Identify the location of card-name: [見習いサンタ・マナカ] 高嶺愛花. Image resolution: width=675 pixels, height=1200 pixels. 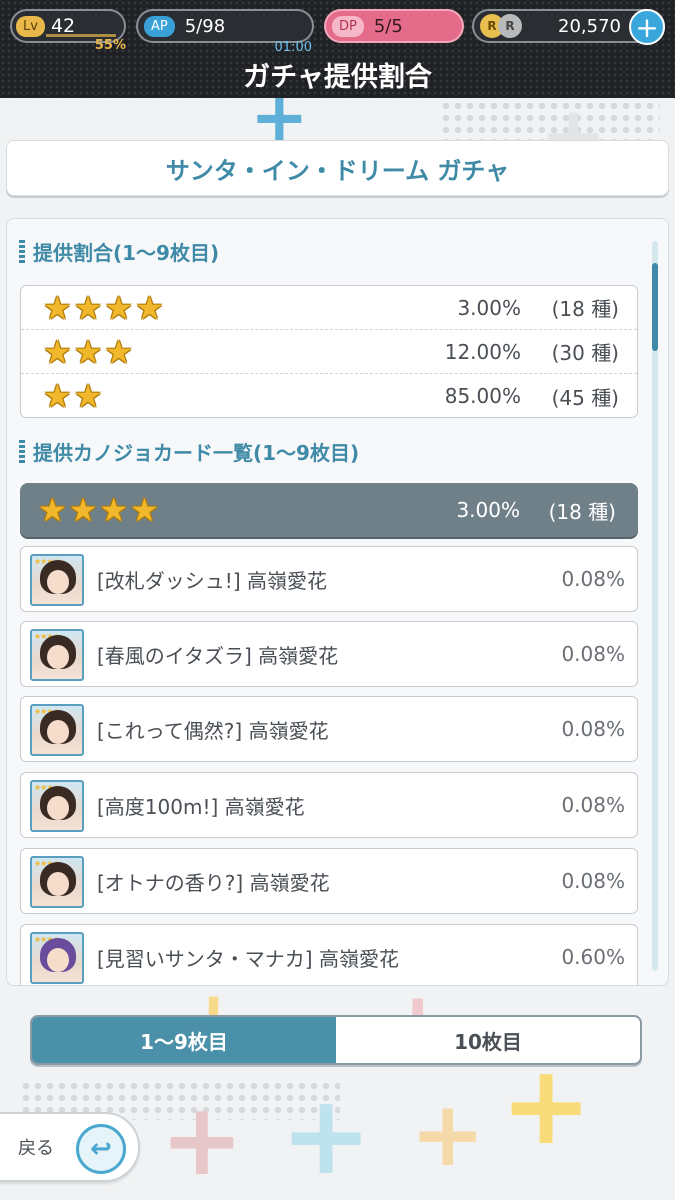
(248, 958).